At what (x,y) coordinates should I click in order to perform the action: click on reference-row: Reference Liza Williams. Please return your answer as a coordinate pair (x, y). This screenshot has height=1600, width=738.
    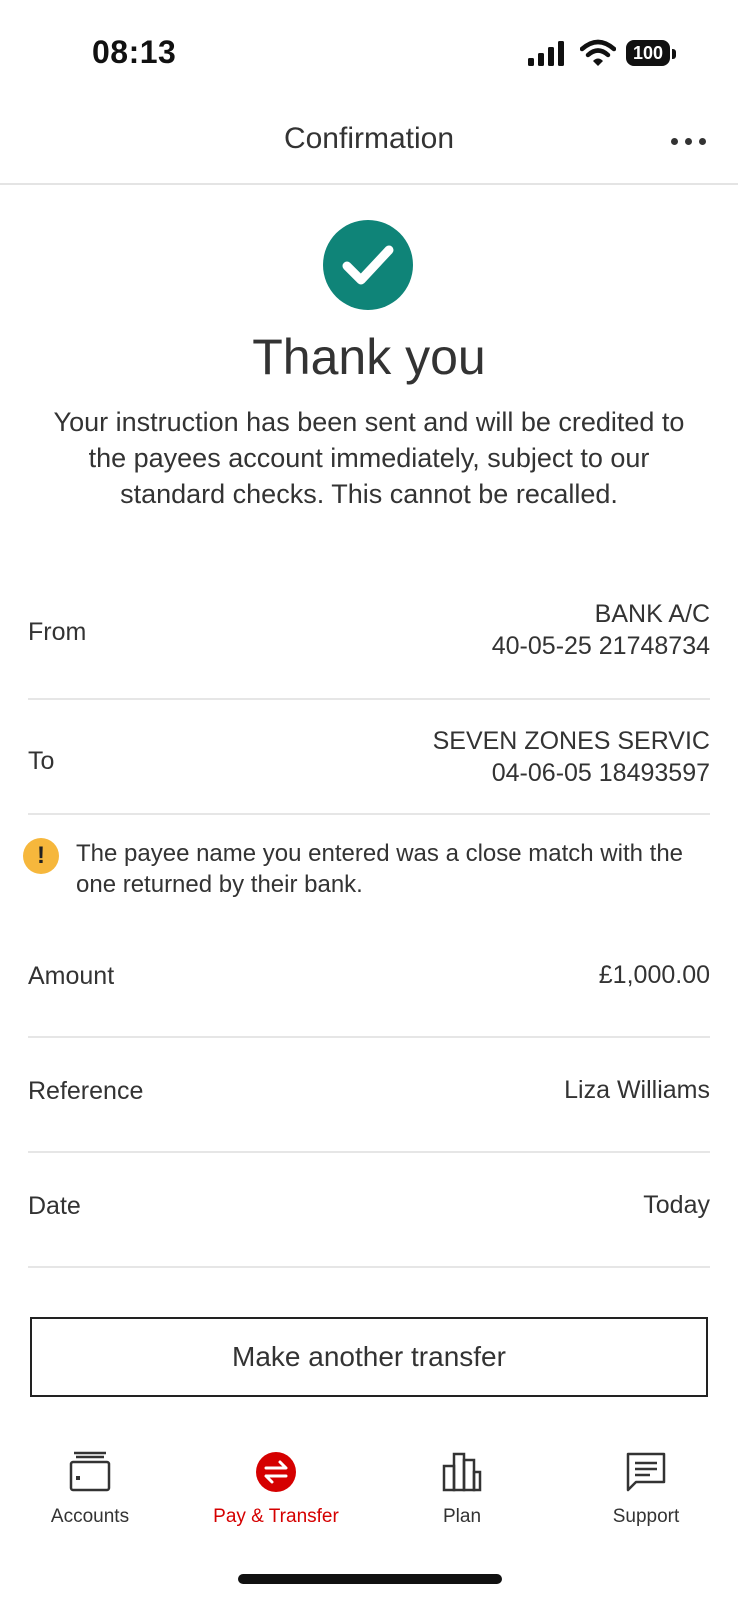
    Looking at the image, I should click on (369, 1096).